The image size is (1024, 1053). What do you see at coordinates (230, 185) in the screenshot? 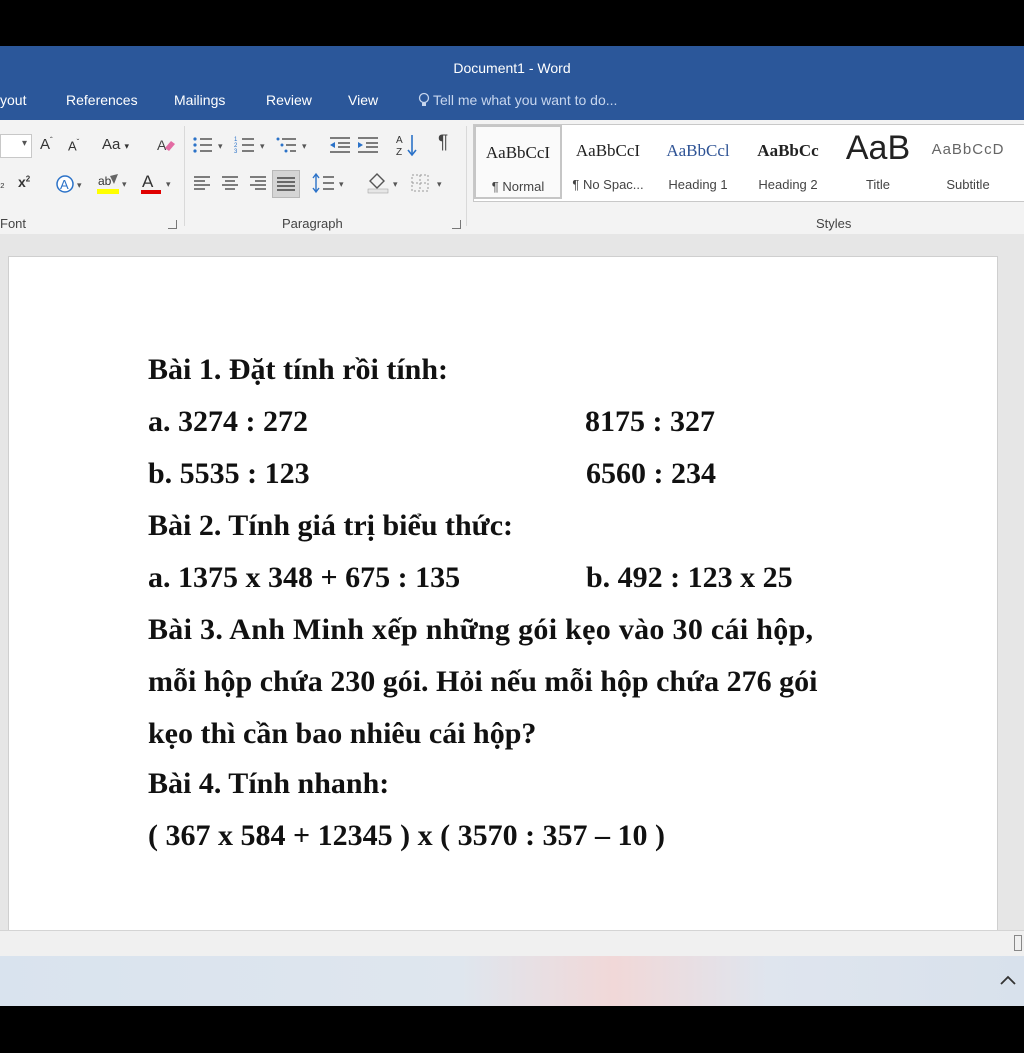
I see `align-center-icon` at bounding box center [230, 185].